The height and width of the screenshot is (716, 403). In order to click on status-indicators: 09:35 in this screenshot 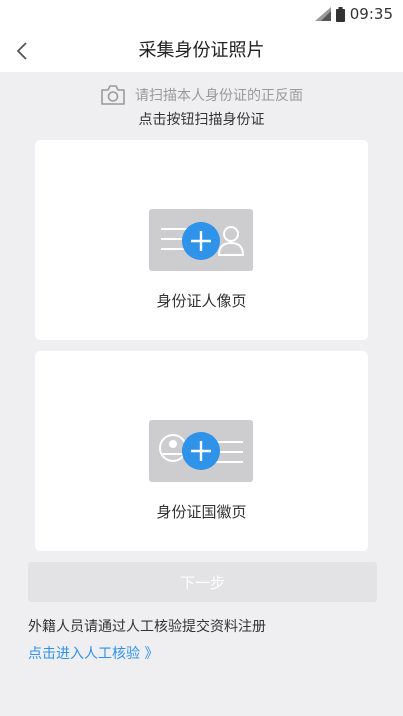, I will do `click(353, 14)`.